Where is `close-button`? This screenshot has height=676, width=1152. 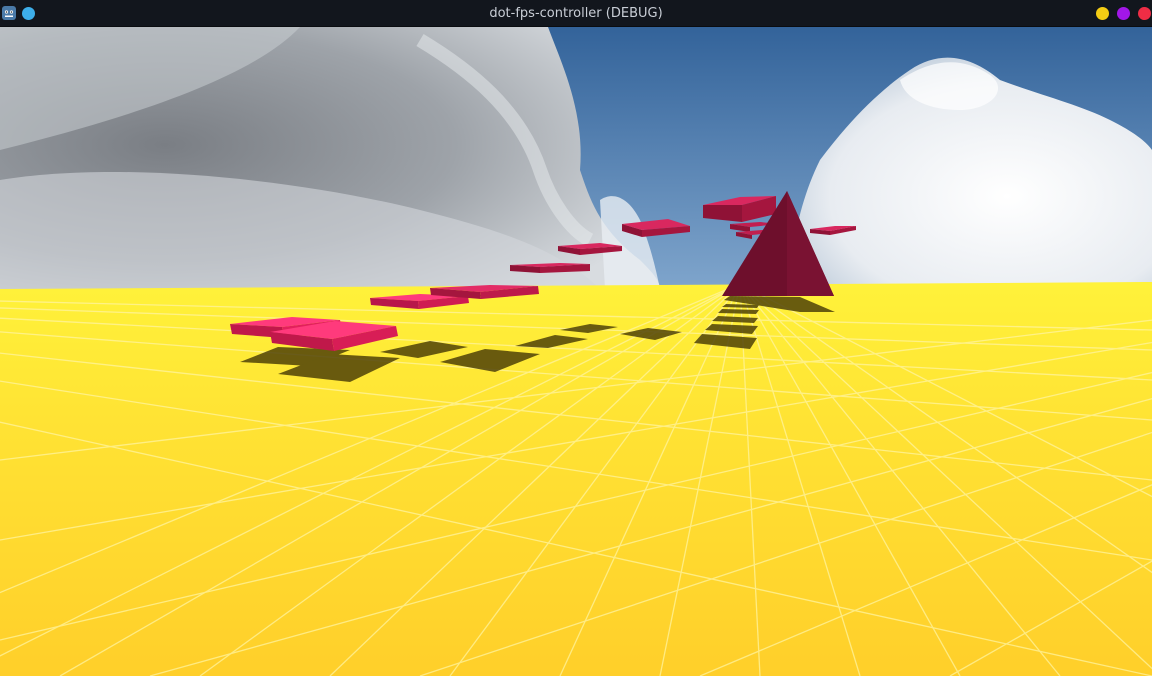 close-button is located at coordinates (1144, 13).